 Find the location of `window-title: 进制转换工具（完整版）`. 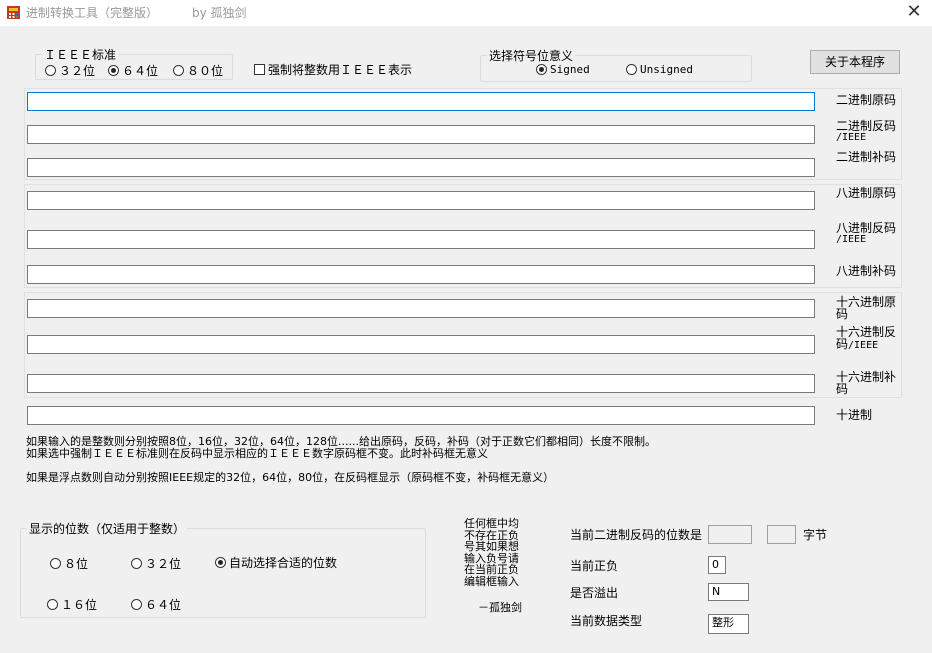

window-title: 进制转换工具（完整版） is located at coordinates (92, 13).